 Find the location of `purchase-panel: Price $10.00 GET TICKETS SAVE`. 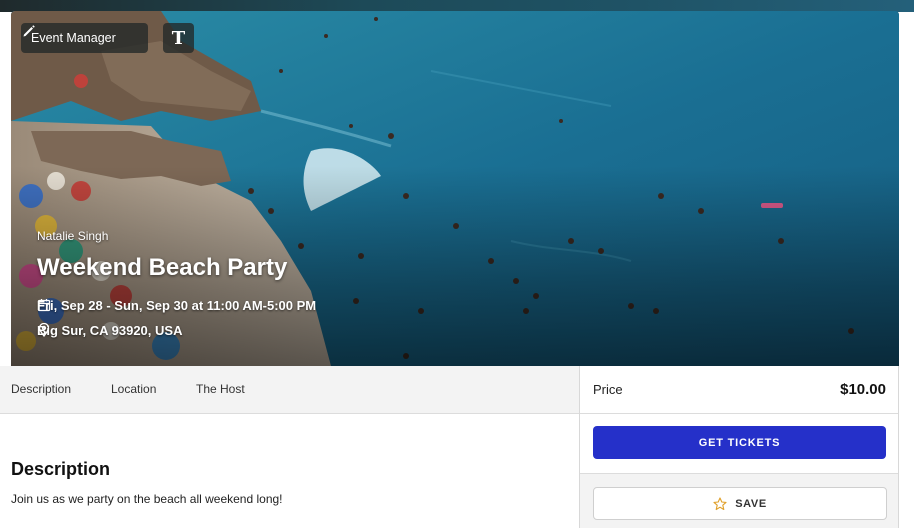

purchase-panel: Price $10.00 GET TICKETS SAVE is located at coordinates (739, 447).